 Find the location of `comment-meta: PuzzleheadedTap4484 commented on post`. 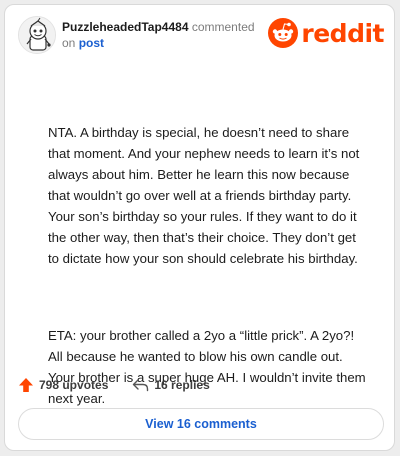

comment-meta: PuzzleheadedTap4484 commented on post is located at coordinates (158, 35).